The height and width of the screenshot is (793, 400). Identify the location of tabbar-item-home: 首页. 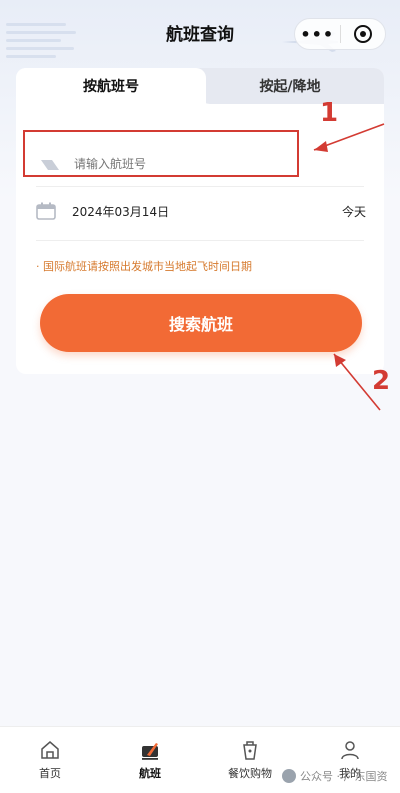
(50, 760).